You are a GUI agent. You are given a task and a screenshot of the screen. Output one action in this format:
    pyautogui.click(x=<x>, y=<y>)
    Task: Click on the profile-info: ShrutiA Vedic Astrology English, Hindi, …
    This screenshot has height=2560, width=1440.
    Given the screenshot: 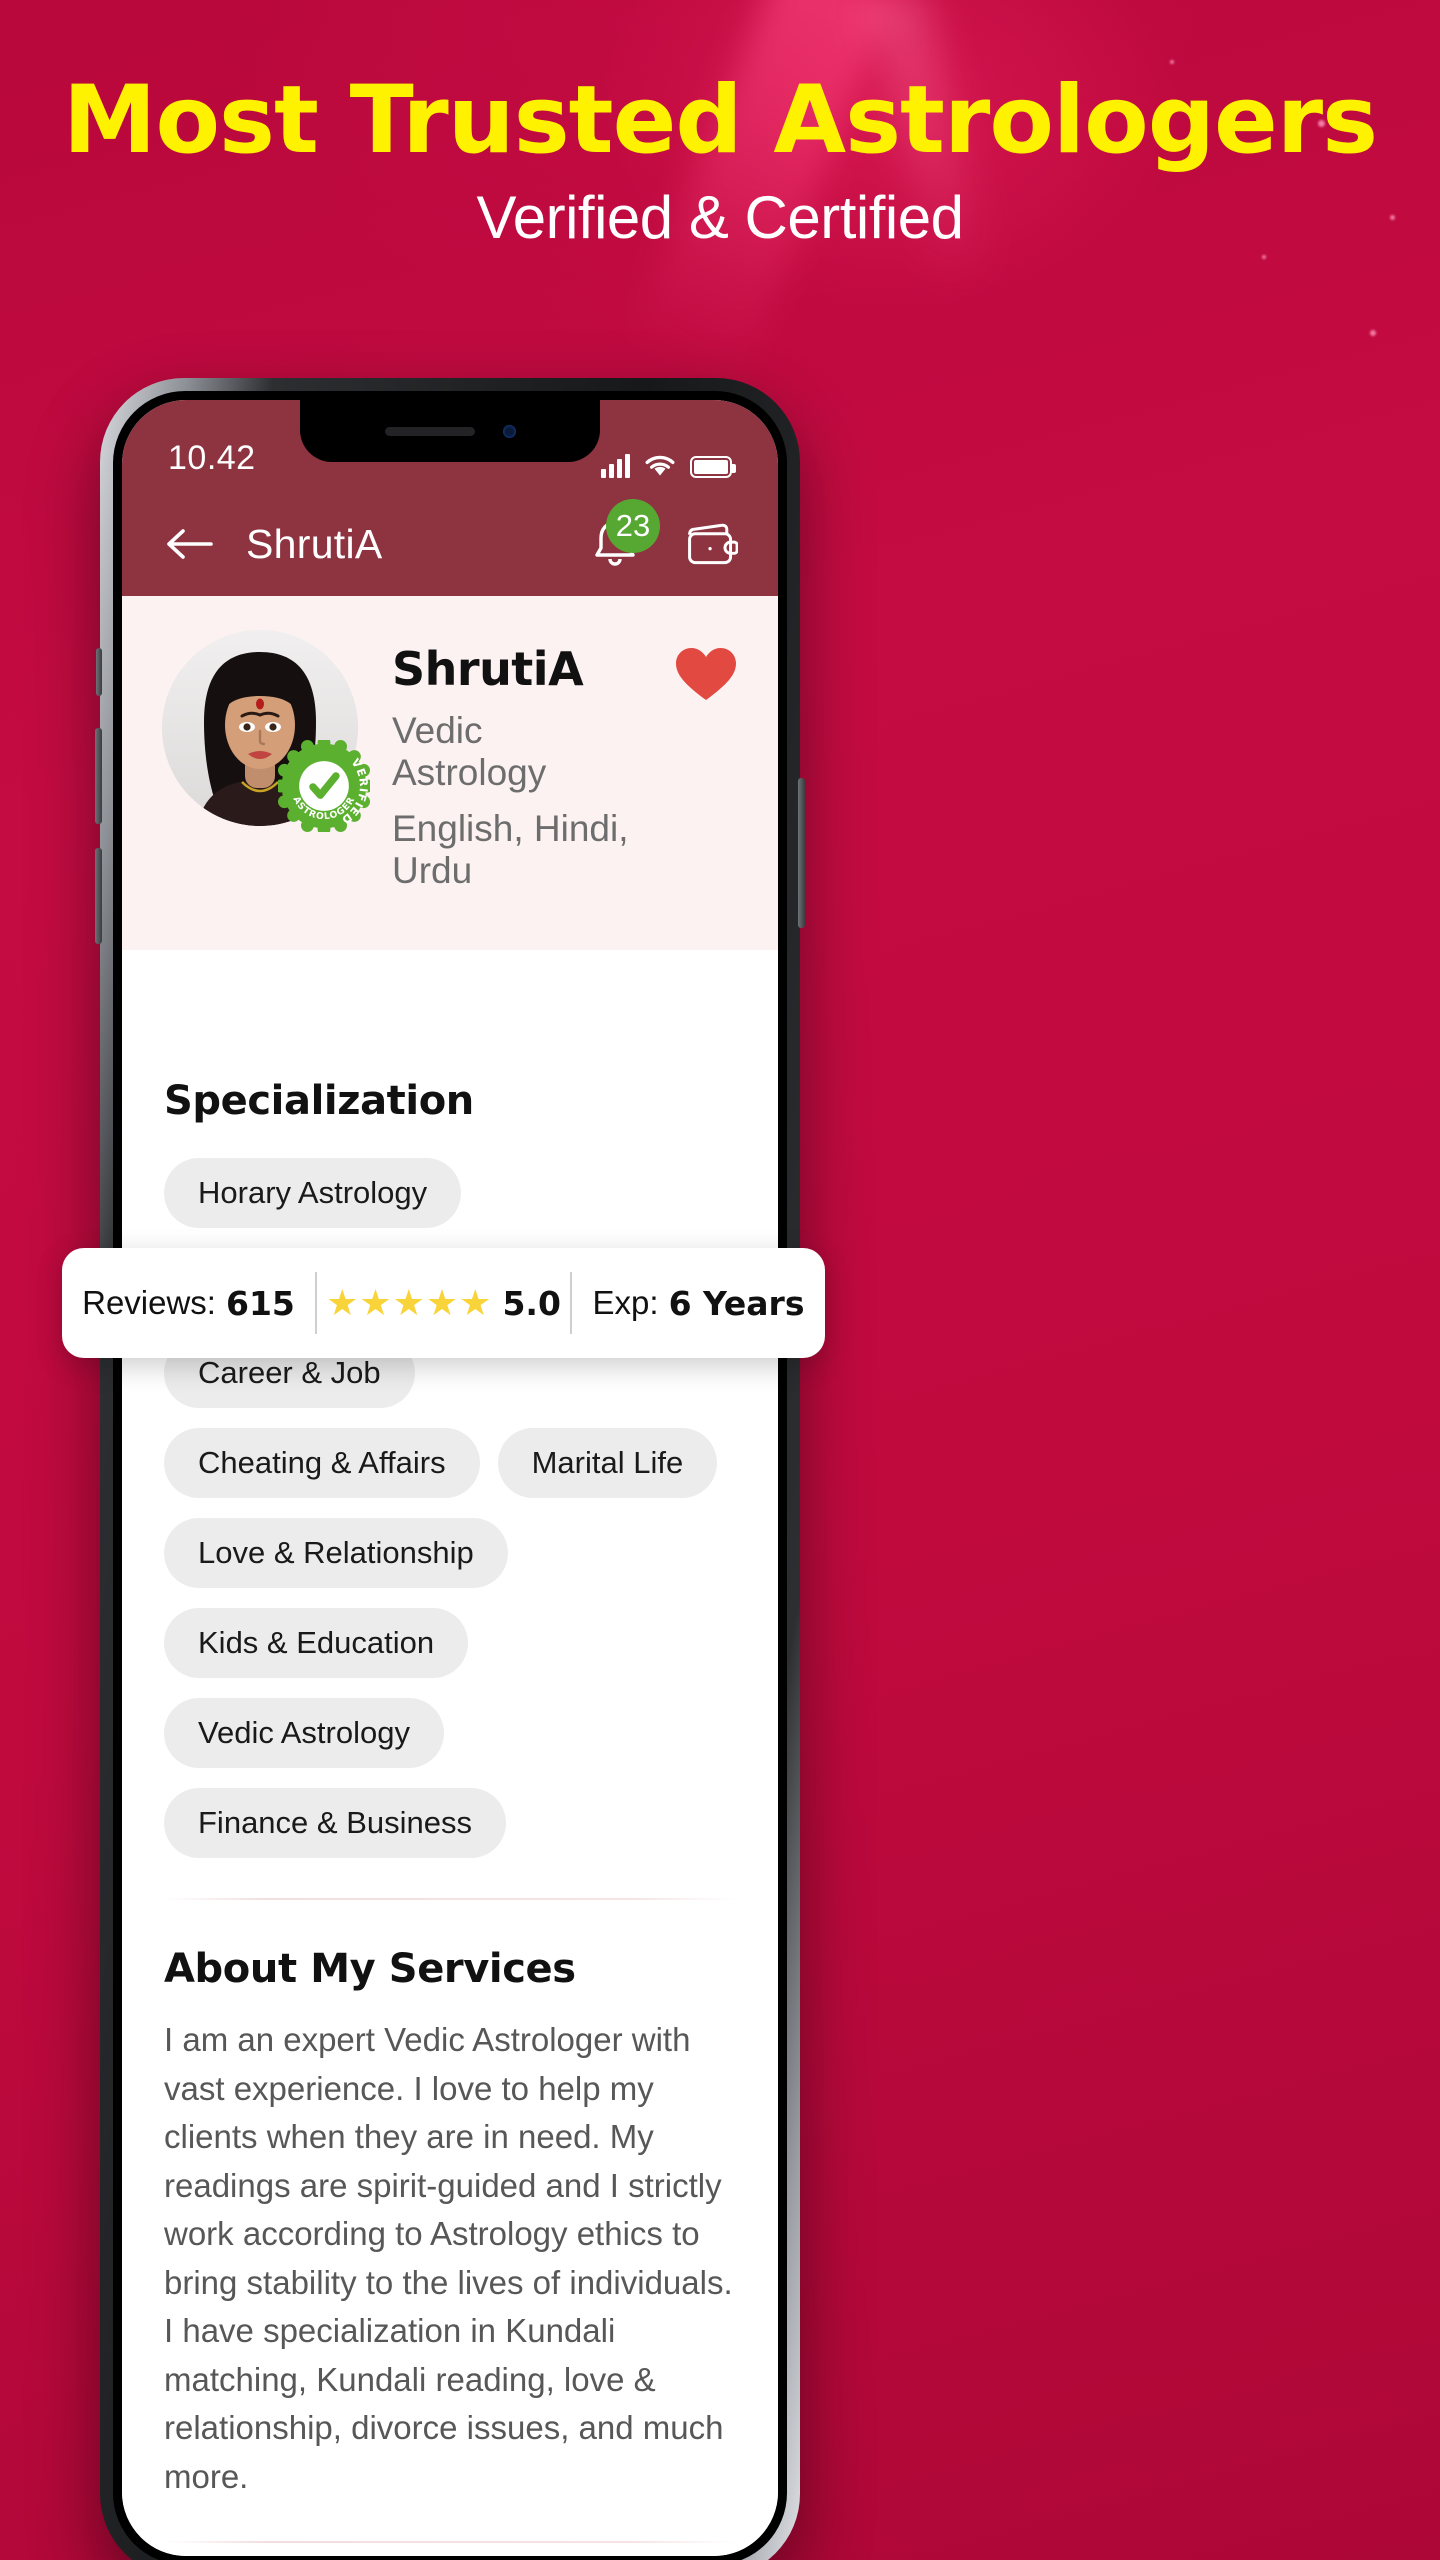 What is the action you would take?
    pyautogui.click(x=516, y=761)
    